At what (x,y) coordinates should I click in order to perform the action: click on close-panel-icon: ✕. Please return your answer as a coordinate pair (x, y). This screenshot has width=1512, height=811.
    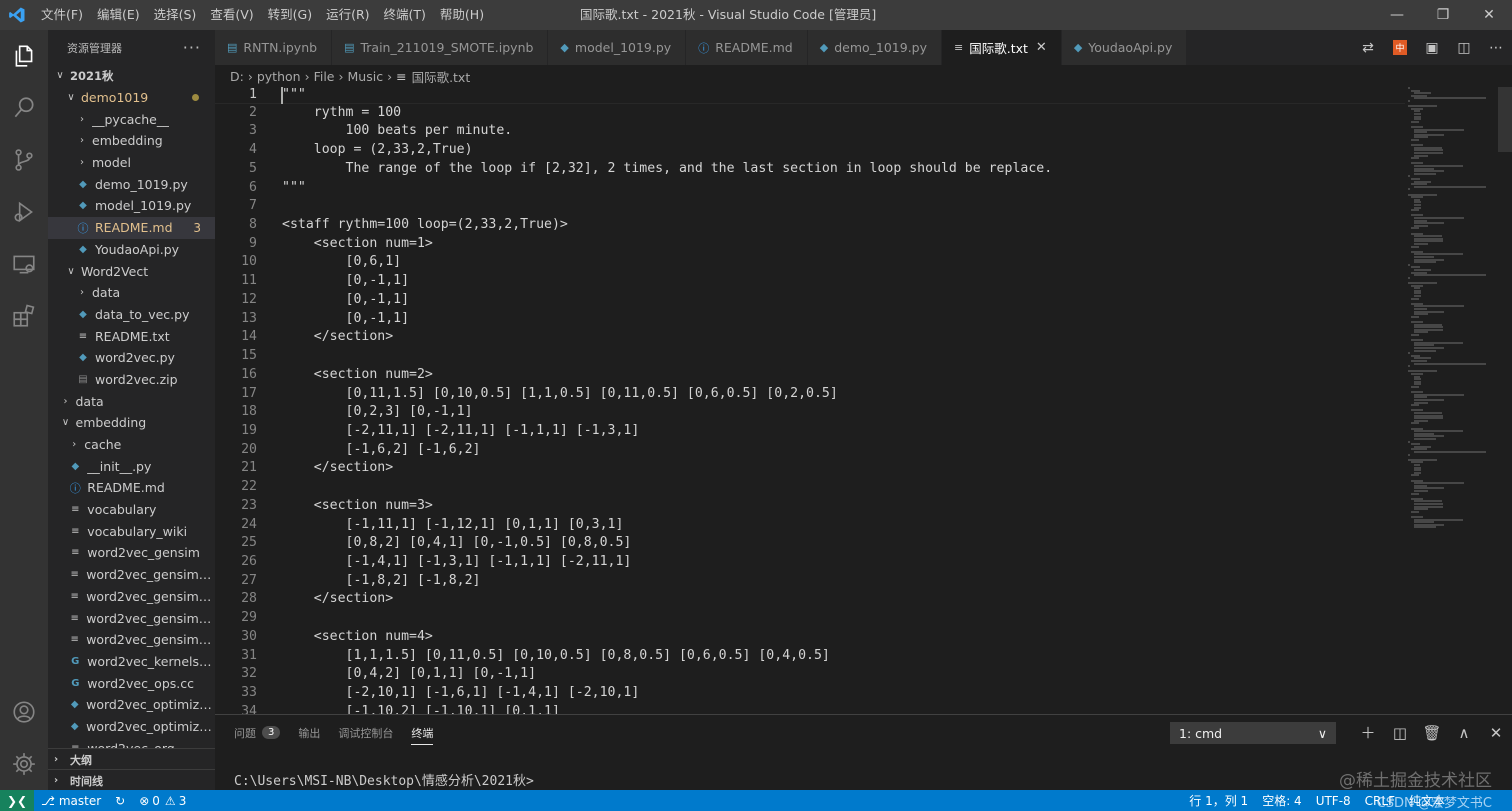
    Looking at the image, I should click on (1496, 732).